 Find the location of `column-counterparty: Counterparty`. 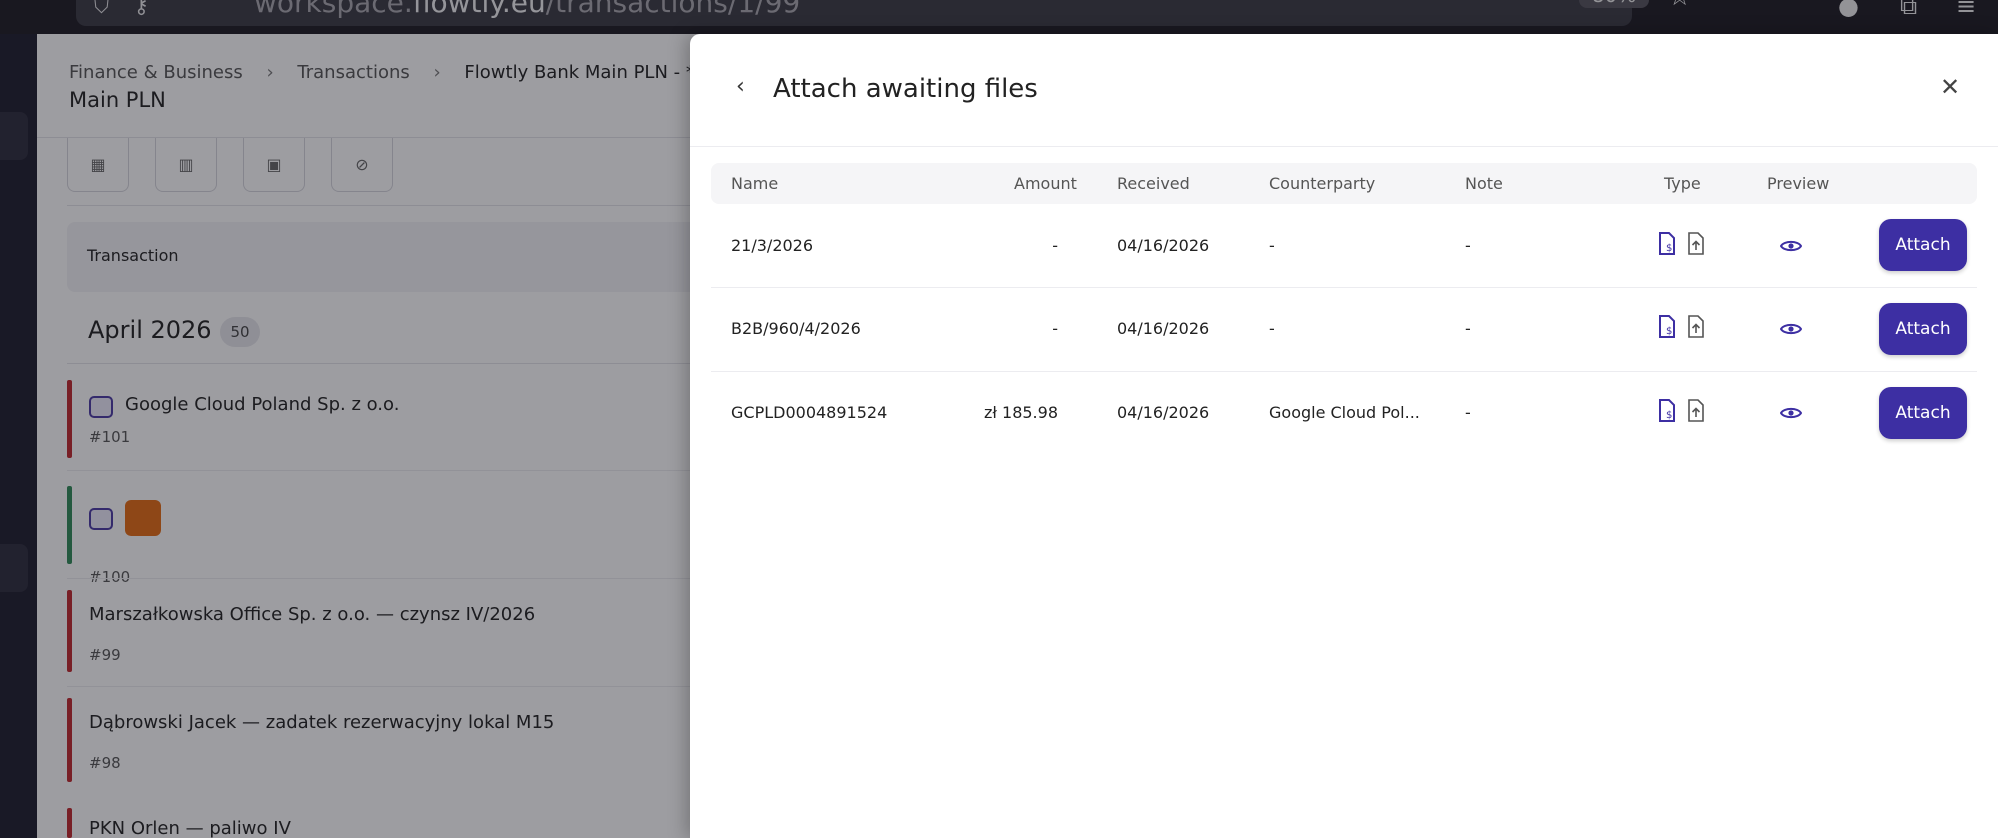

column-counterparty: Counterparty is located at coordinates (1322, 183).